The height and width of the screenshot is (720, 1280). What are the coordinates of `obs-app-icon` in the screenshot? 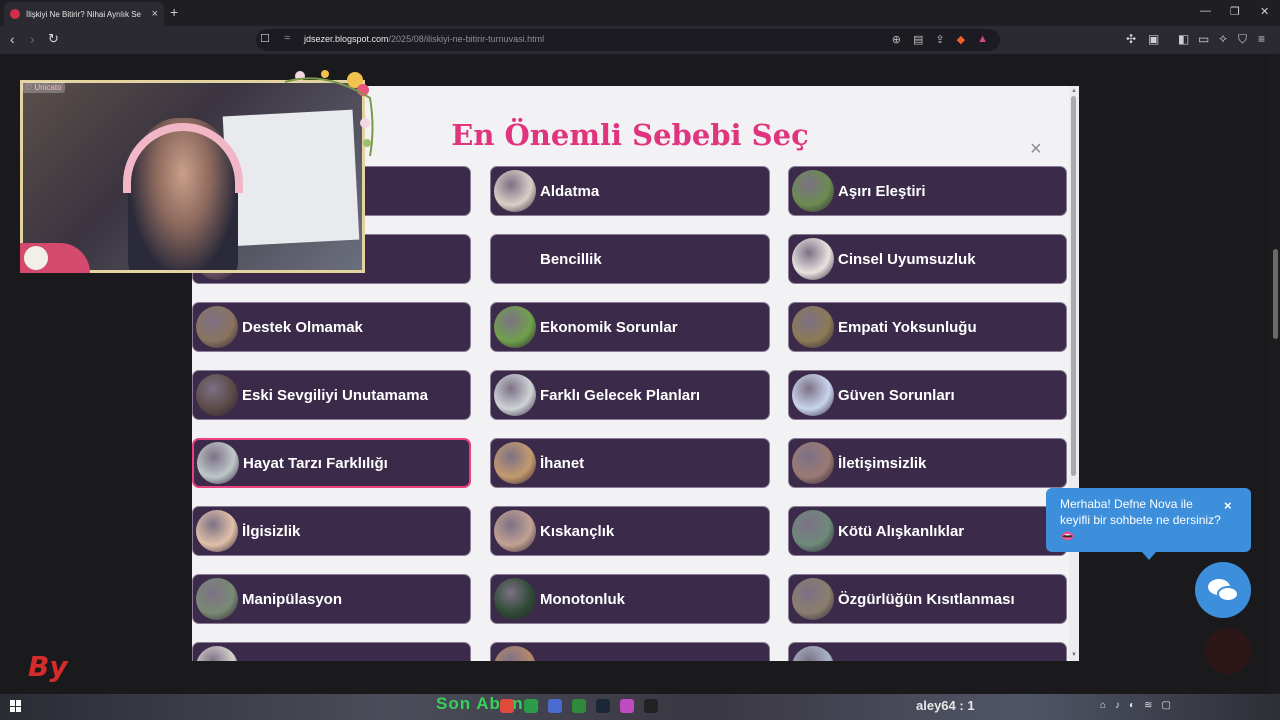 It's located at (651, 706).